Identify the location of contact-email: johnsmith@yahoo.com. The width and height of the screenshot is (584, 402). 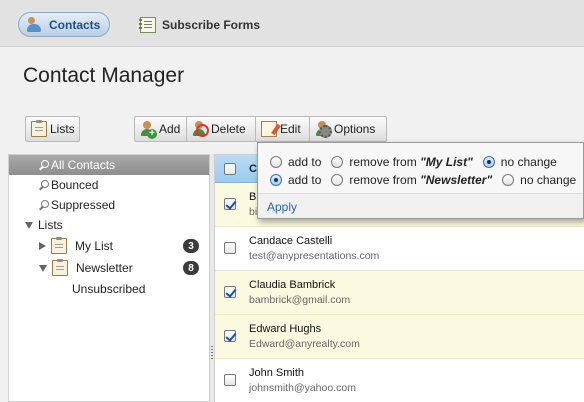
(302, 388).